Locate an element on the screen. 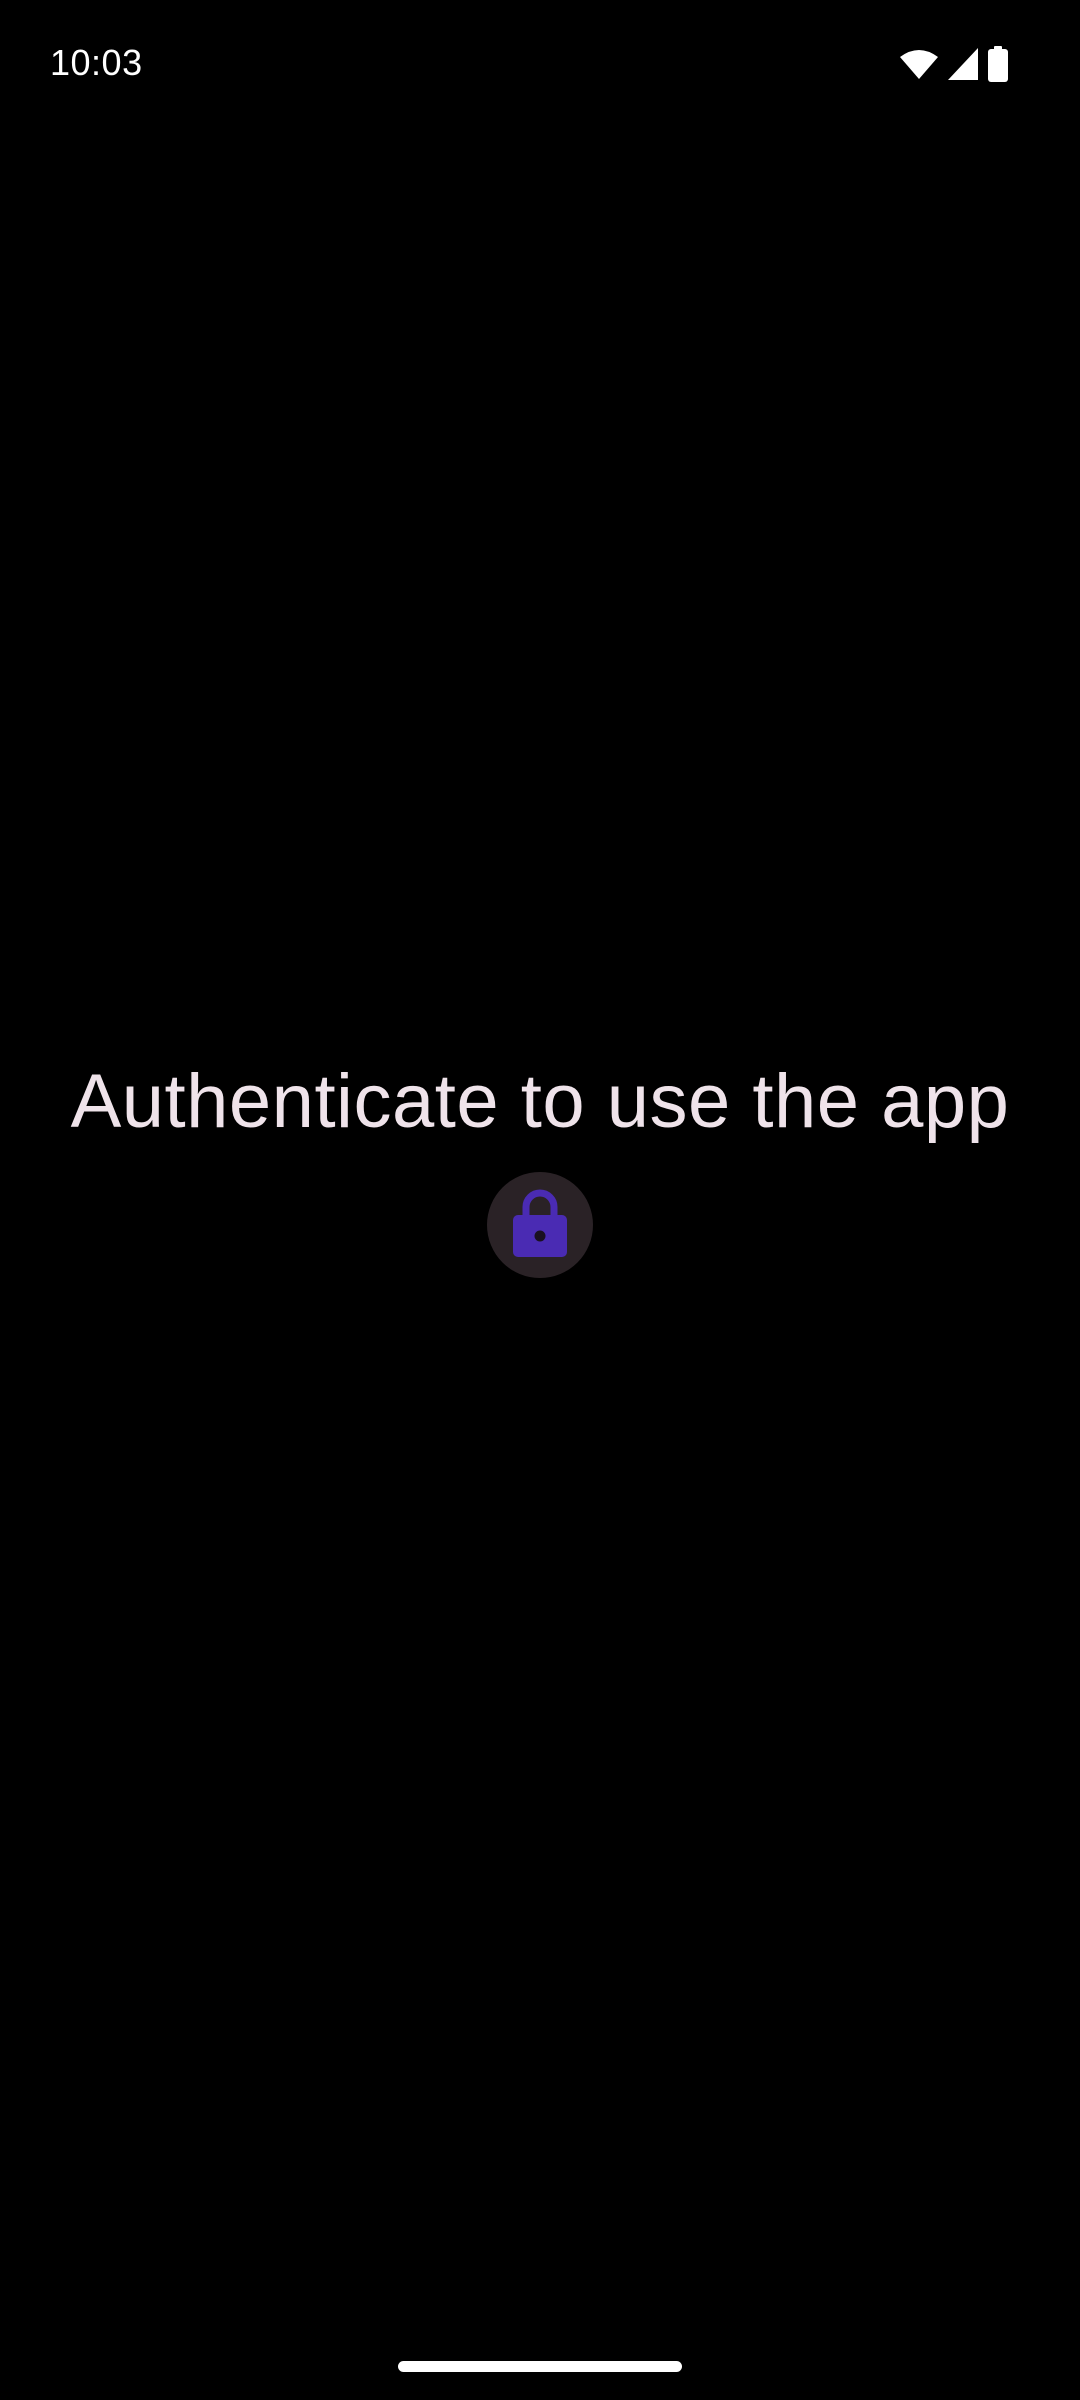  auth-title: Authenticate to use the app is located at coordinates (540, 1101).